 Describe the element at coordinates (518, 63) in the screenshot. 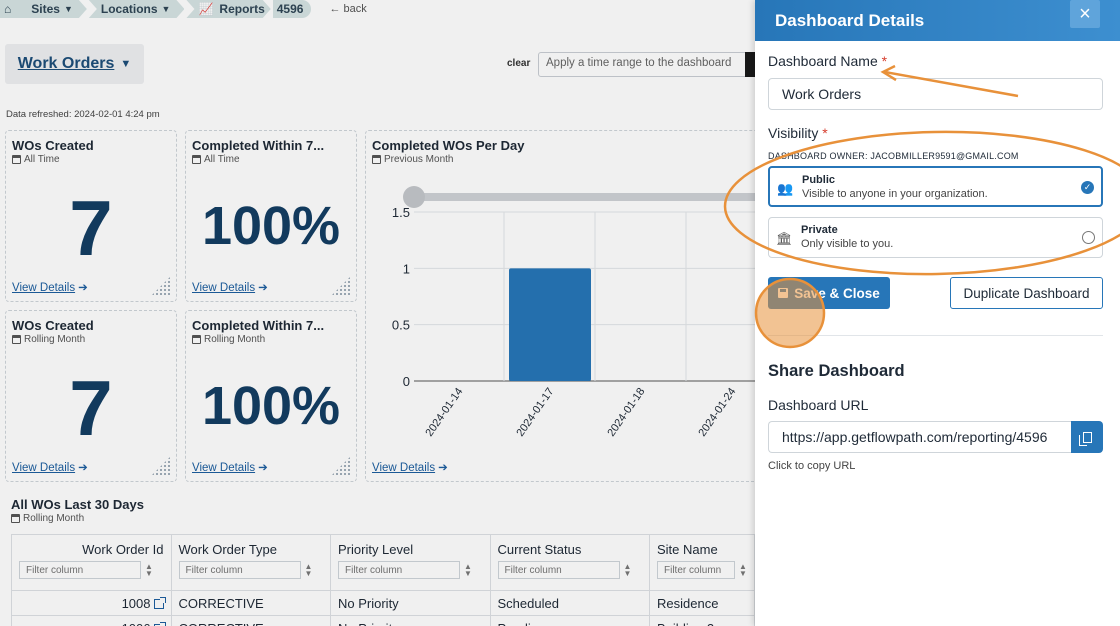

I see `clear-button: clear` at that location.